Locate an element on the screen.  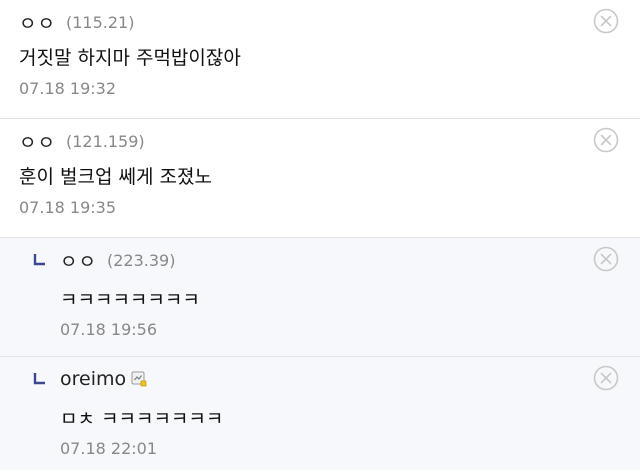
comment-header: oreimo is located at coordinates (103, 379).